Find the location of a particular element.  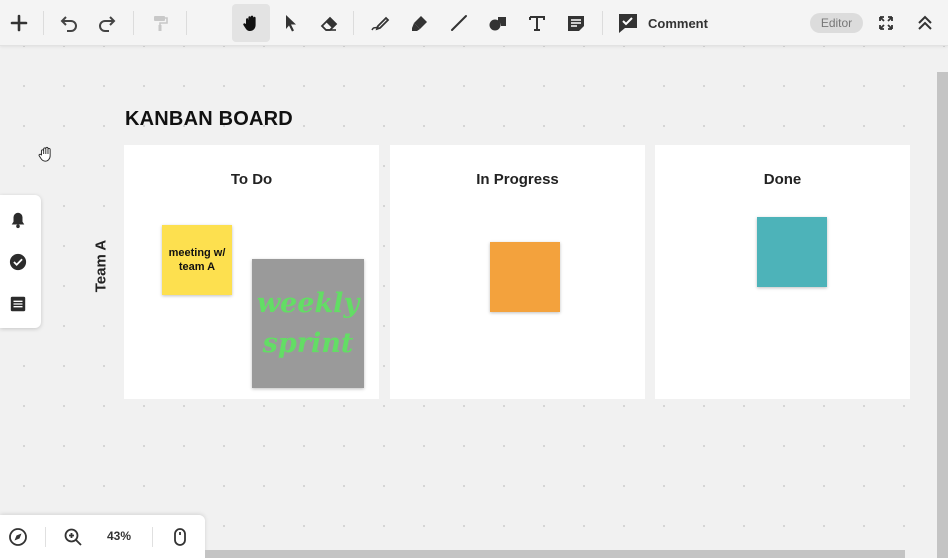

list-button is located at coordinates (18, 304).